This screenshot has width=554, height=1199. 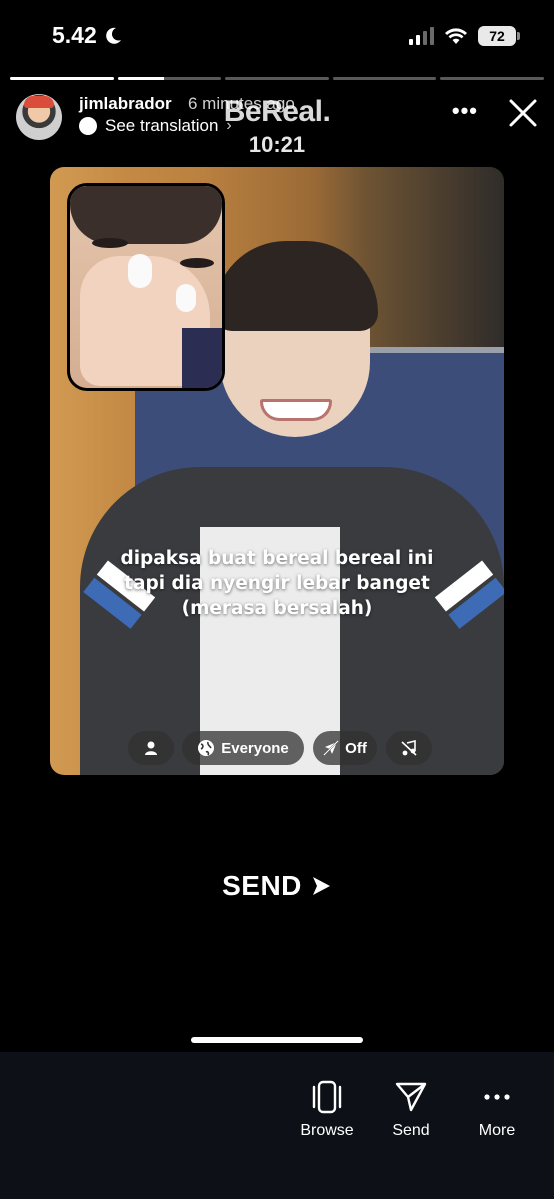 I want to click on audience-label: Everyone, so click(x=255, y=748).